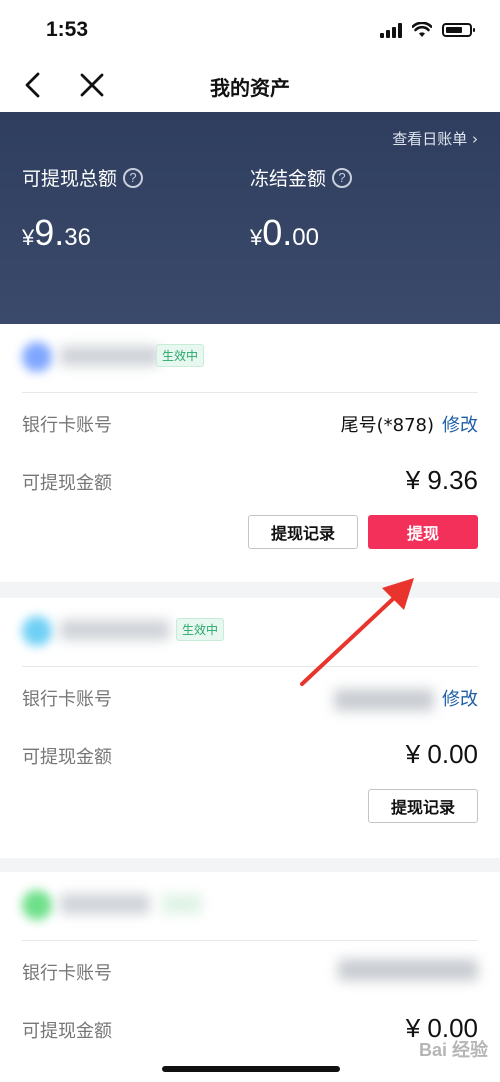 The width and height of the screenshot is (500, 1082). Describe the element at coordinates (453, 1050) in the screenshot. I see `watermark: Bai 经验` at that location.